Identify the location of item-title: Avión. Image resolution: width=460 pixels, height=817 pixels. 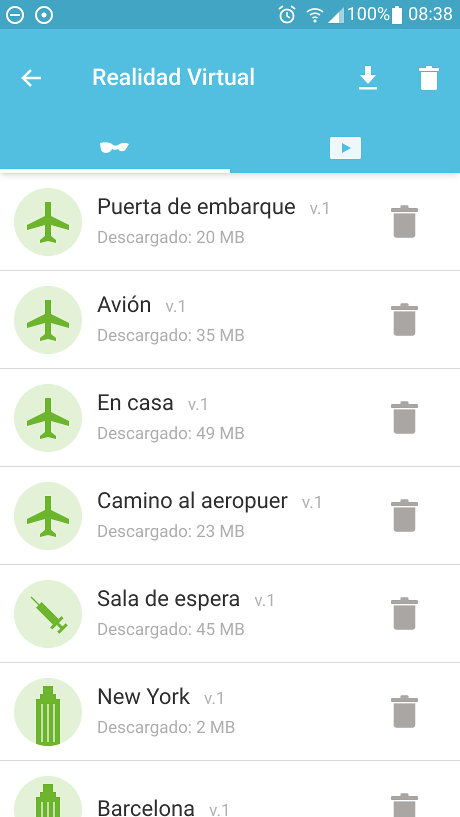
(124, 306).